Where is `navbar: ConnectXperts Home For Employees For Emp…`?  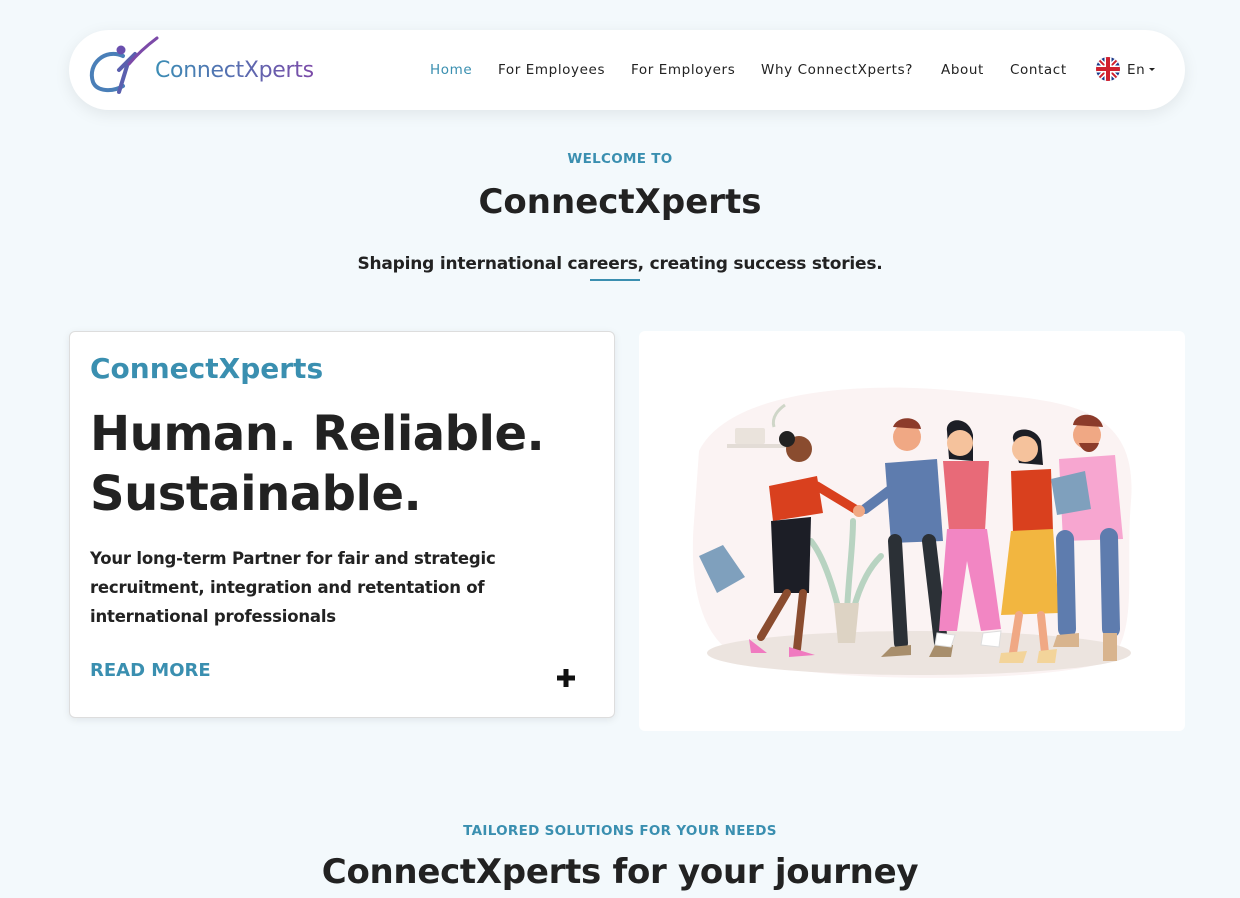 navbar: ConnectXperts Home For Employees For Emp… is located at coordinates (627, 70).